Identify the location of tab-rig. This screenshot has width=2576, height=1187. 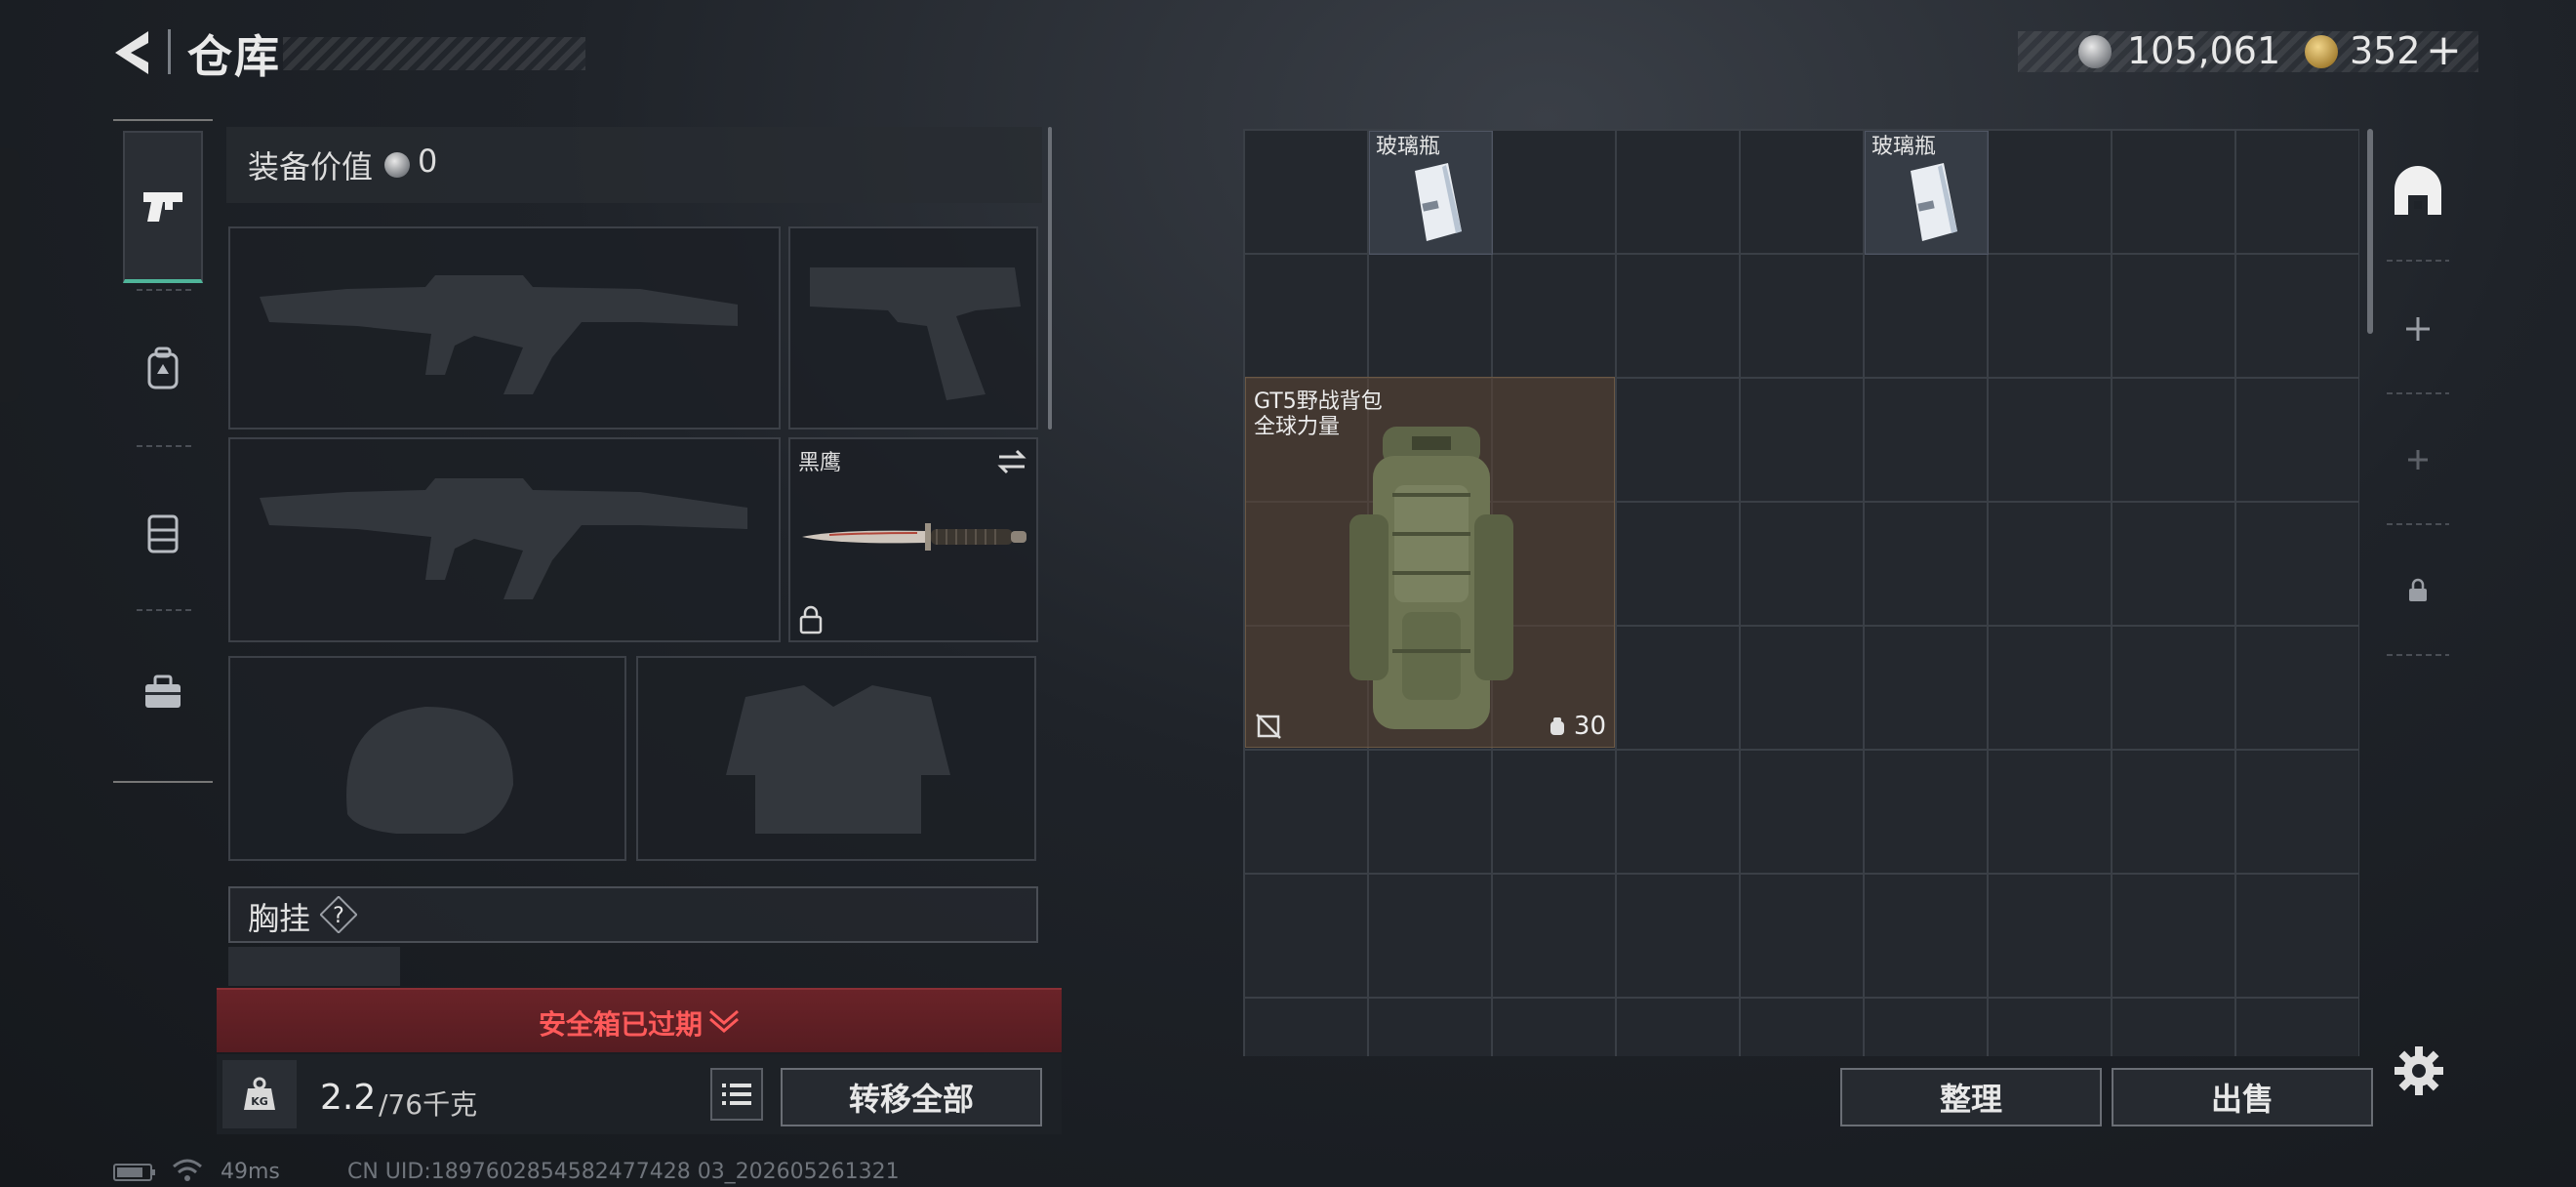
(163, 532).